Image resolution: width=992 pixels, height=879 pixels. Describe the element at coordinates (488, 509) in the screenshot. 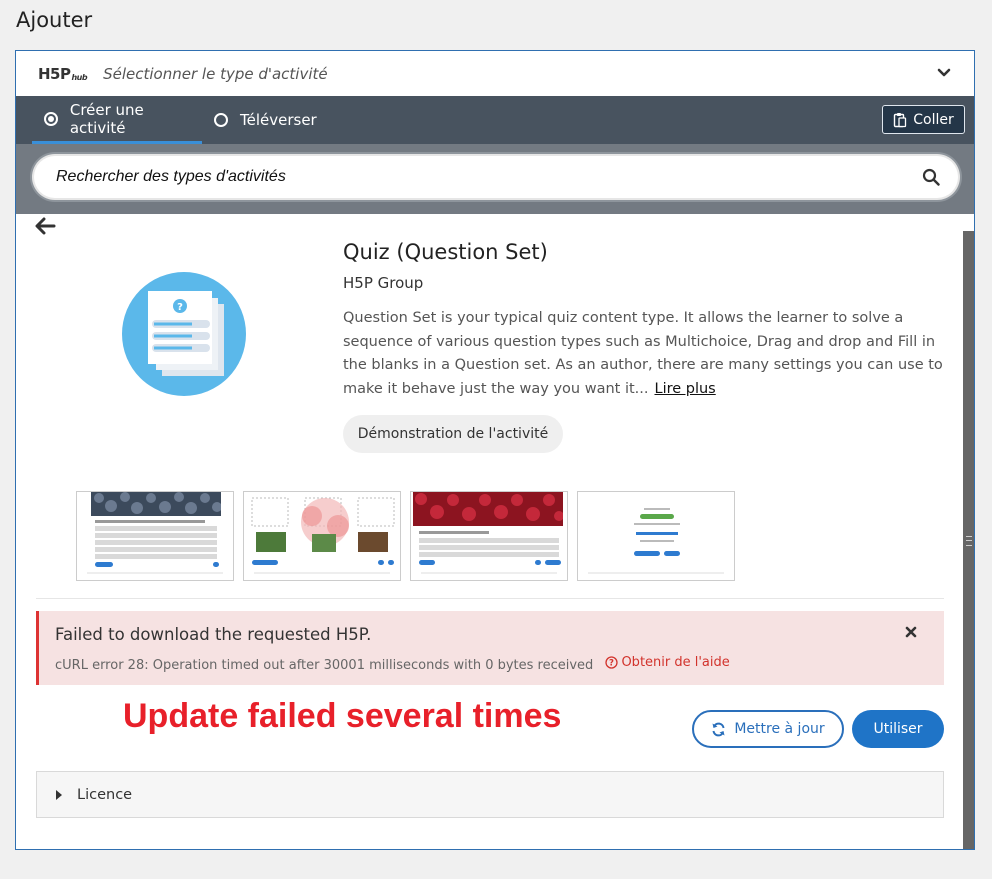

I see `cranberries-image` at that location.